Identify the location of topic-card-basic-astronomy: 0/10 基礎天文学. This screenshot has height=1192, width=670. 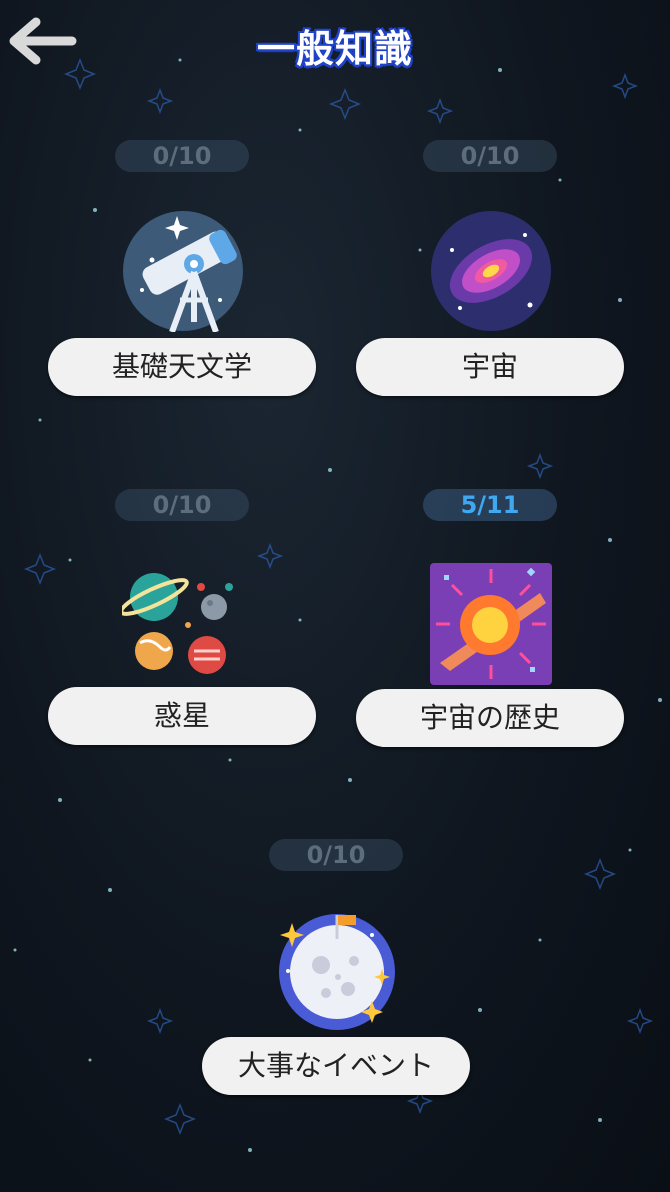
(183, 270).